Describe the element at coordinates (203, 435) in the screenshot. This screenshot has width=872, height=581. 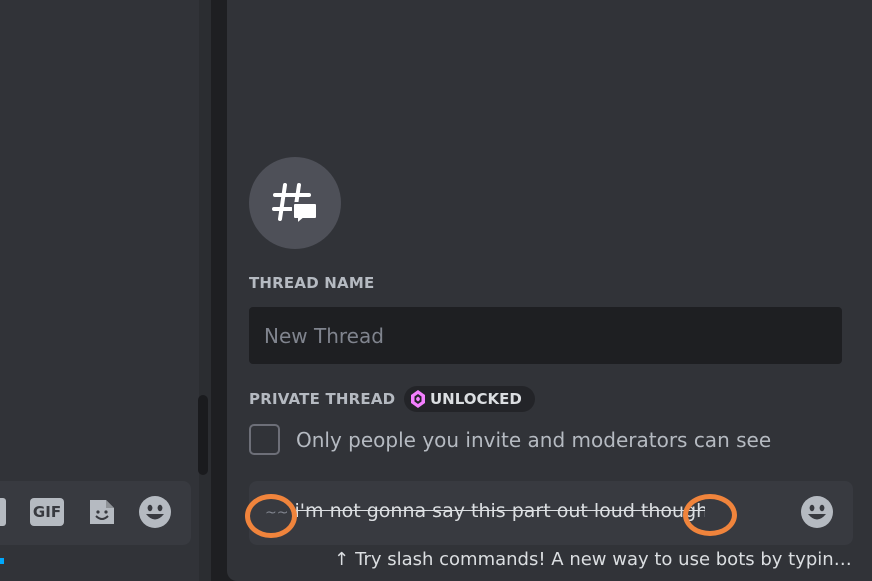
I see `left-scrollbar-thumb` at that location.